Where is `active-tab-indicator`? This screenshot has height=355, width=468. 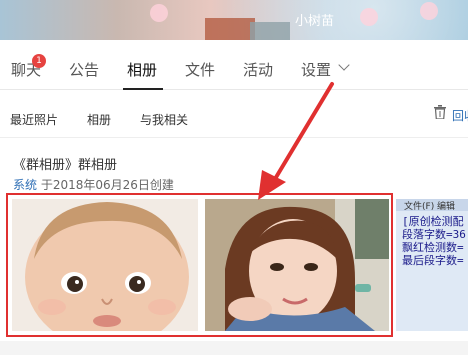
active-tab-indicator is located at coordinates (143, 89).